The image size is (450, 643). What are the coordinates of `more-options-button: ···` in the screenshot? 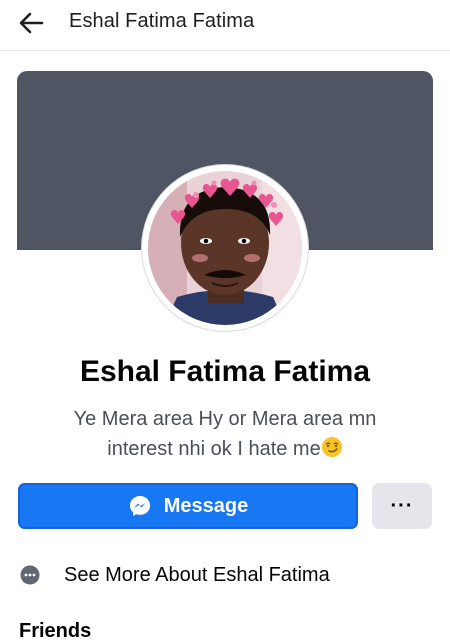 It's located at (402, 506).